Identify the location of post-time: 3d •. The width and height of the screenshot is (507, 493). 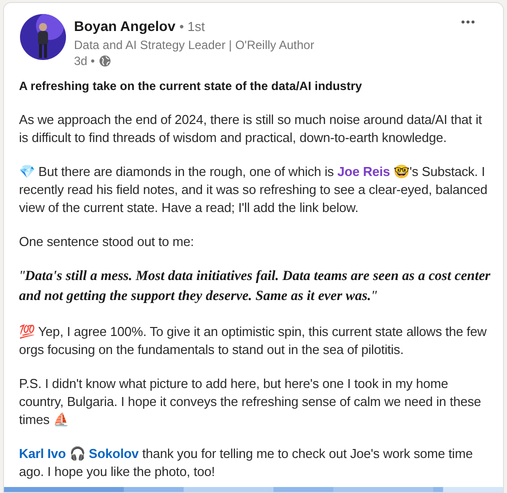
(84, 60).